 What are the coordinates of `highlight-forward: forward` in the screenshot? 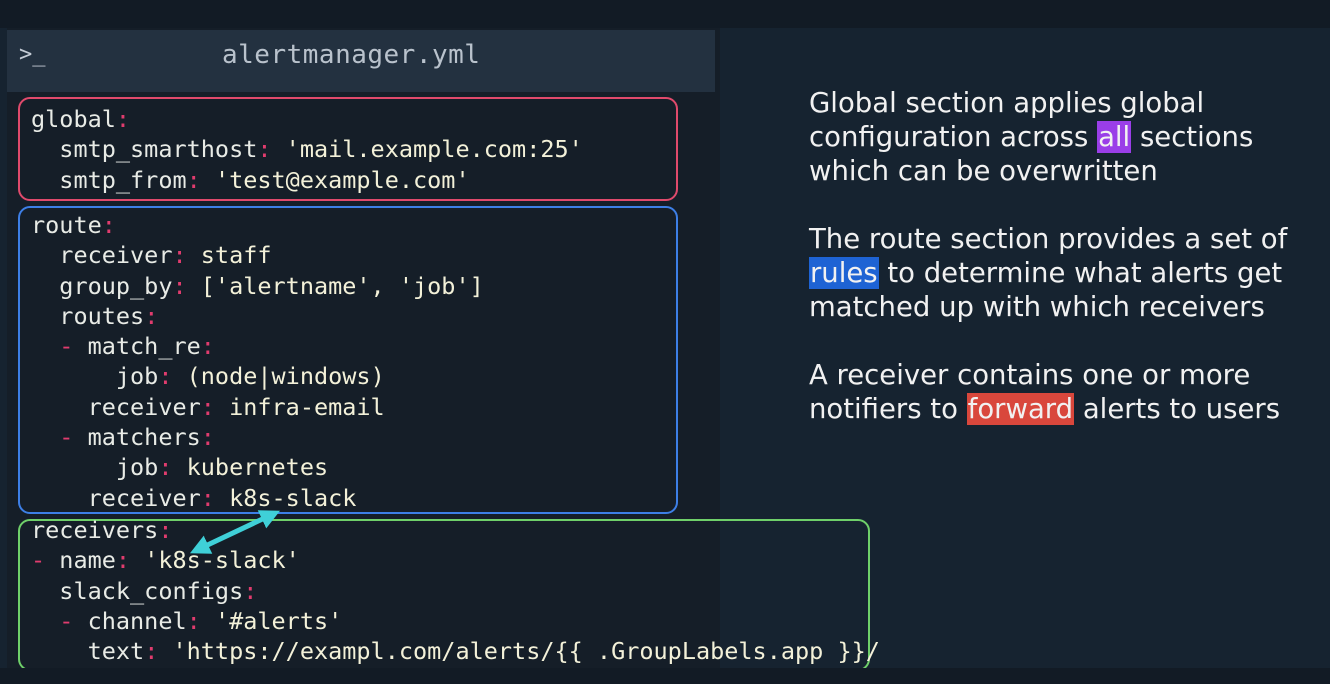 It's located at (1020, 409).